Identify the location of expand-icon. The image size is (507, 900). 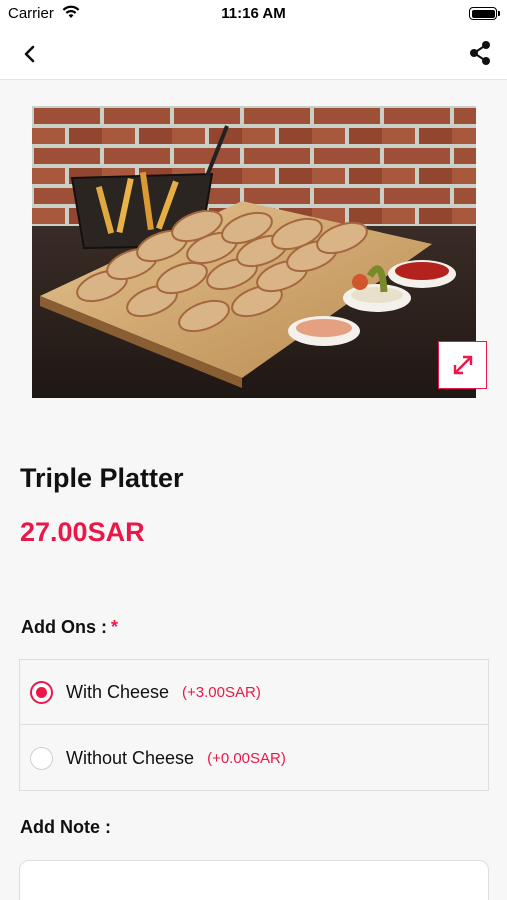
(462, 365).